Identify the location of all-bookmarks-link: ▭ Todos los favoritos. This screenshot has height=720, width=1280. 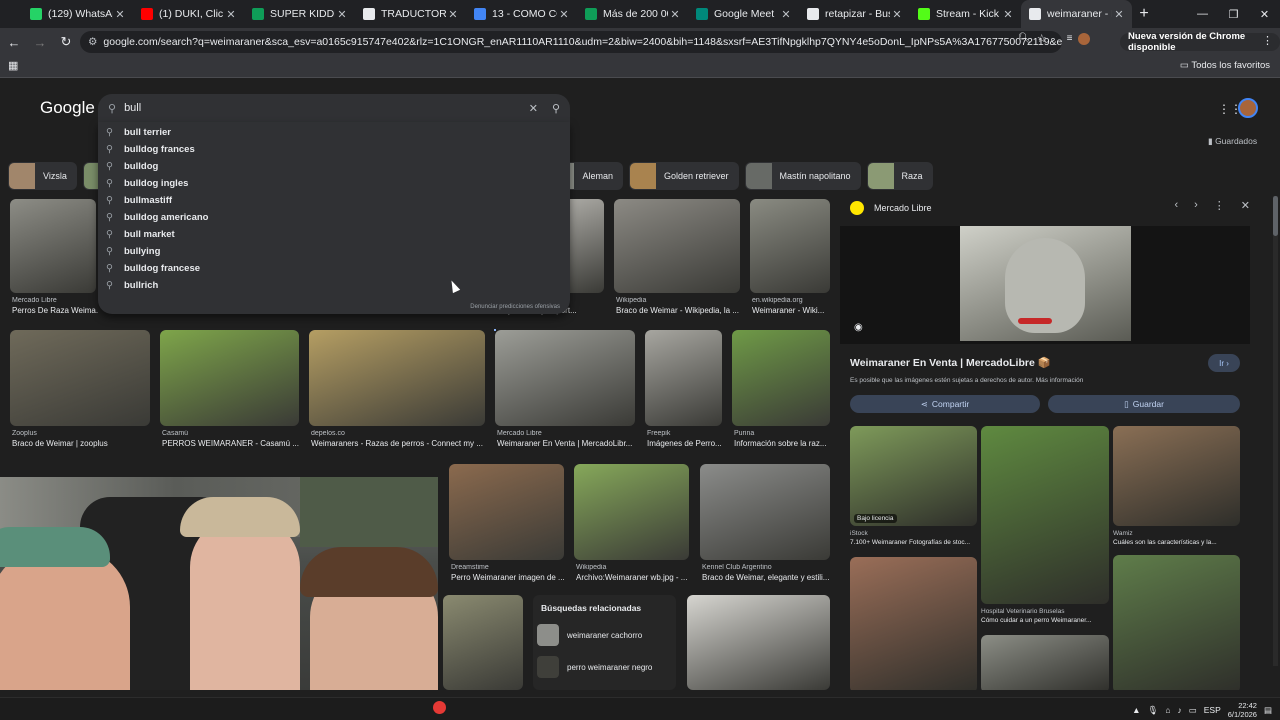
(1225, 65).